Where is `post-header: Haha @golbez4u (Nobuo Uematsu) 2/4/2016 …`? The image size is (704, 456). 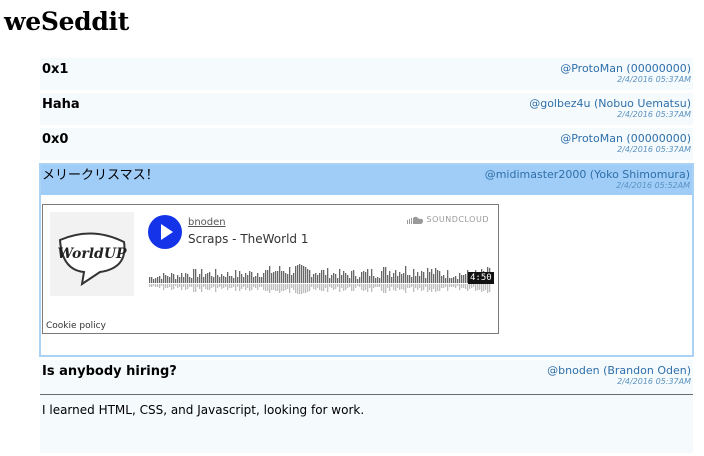 post-header: Haha @golbez4u (Nobuo Uematsu) 2/4/2016 … is located at coordinates (366, 109).